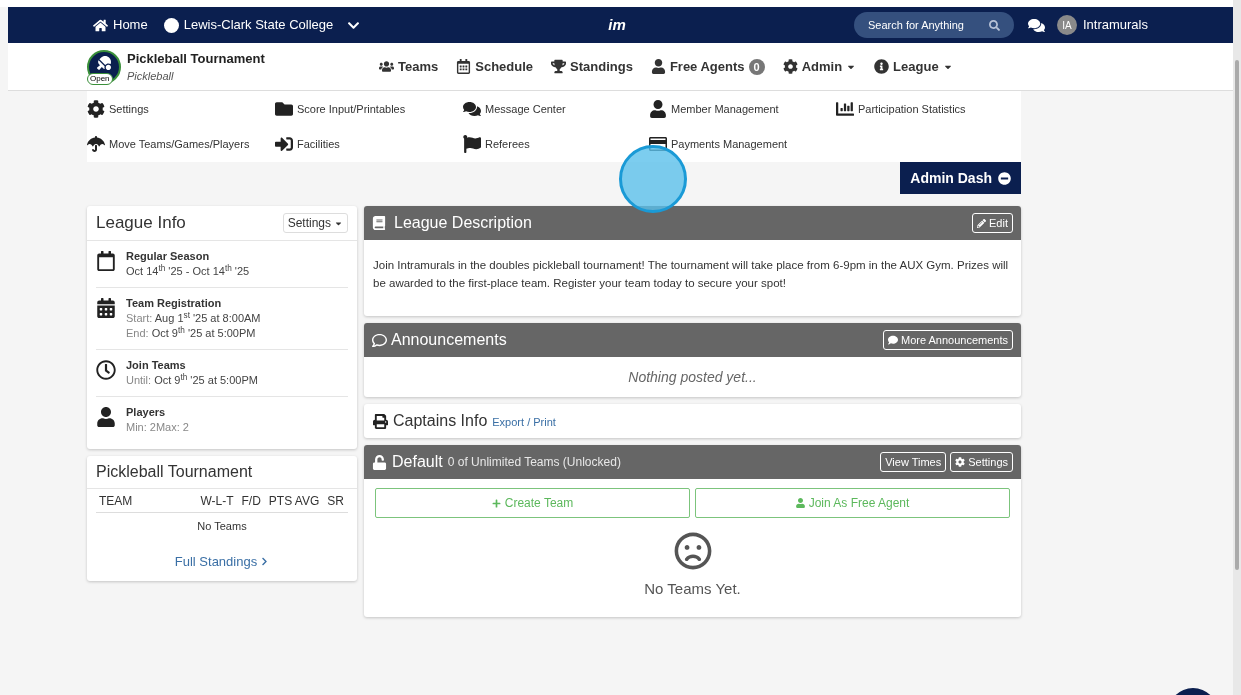  I want to click on dashboard-menu-item: Participation Statistics, so click(901, 108).